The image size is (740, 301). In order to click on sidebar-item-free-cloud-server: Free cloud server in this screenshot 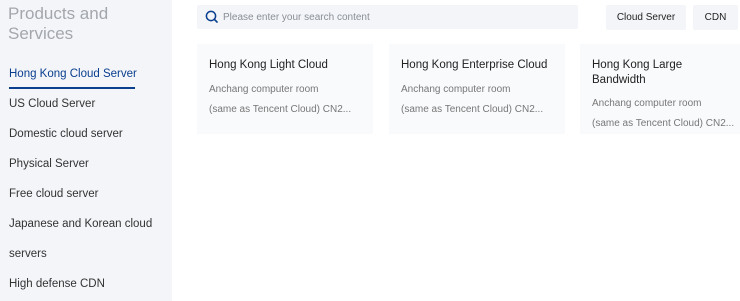, I will do `click(53, 194)`.